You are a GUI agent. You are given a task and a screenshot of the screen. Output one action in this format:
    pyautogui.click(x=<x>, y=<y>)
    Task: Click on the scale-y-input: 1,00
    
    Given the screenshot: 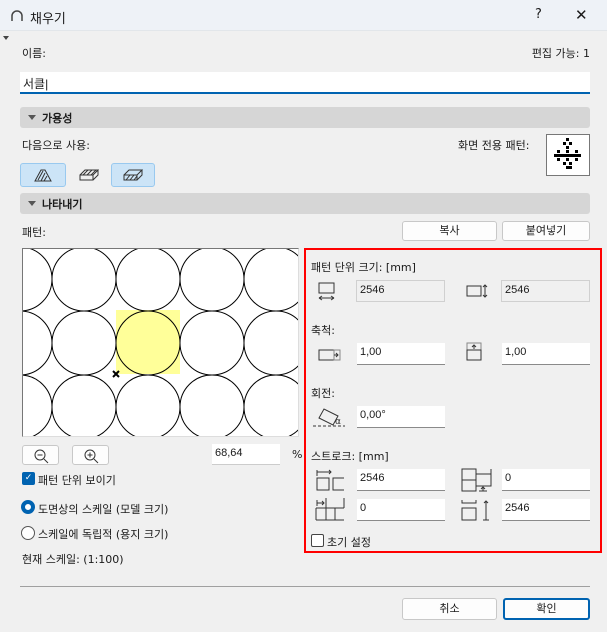 What is the action you would take?
    pyautogui.click(x=546, y=354)
    